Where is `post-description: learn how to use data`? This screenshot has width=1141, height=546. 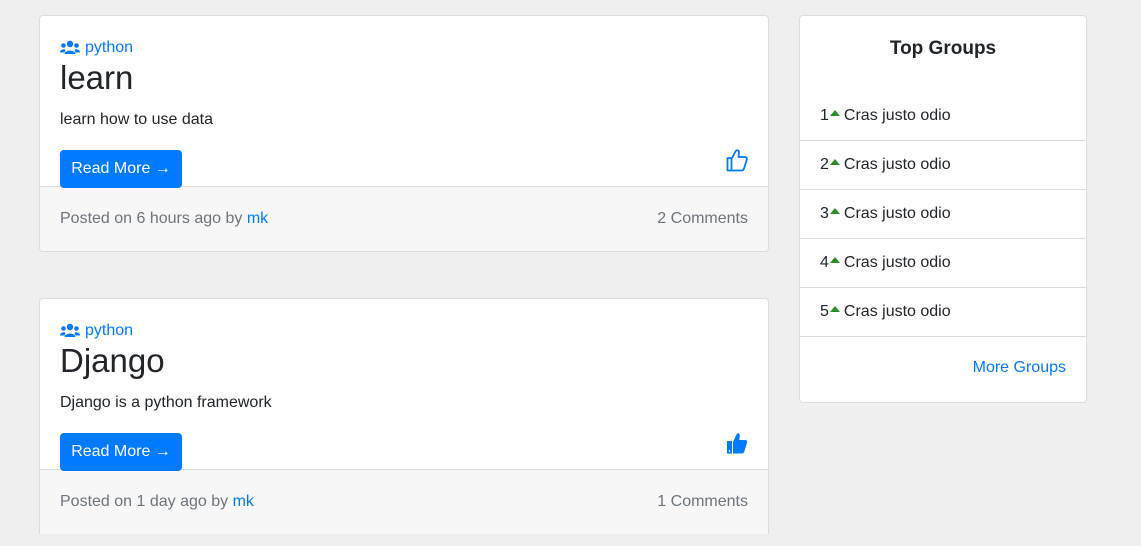 post-description: learn how to use data is located at coordinates (136, 119).